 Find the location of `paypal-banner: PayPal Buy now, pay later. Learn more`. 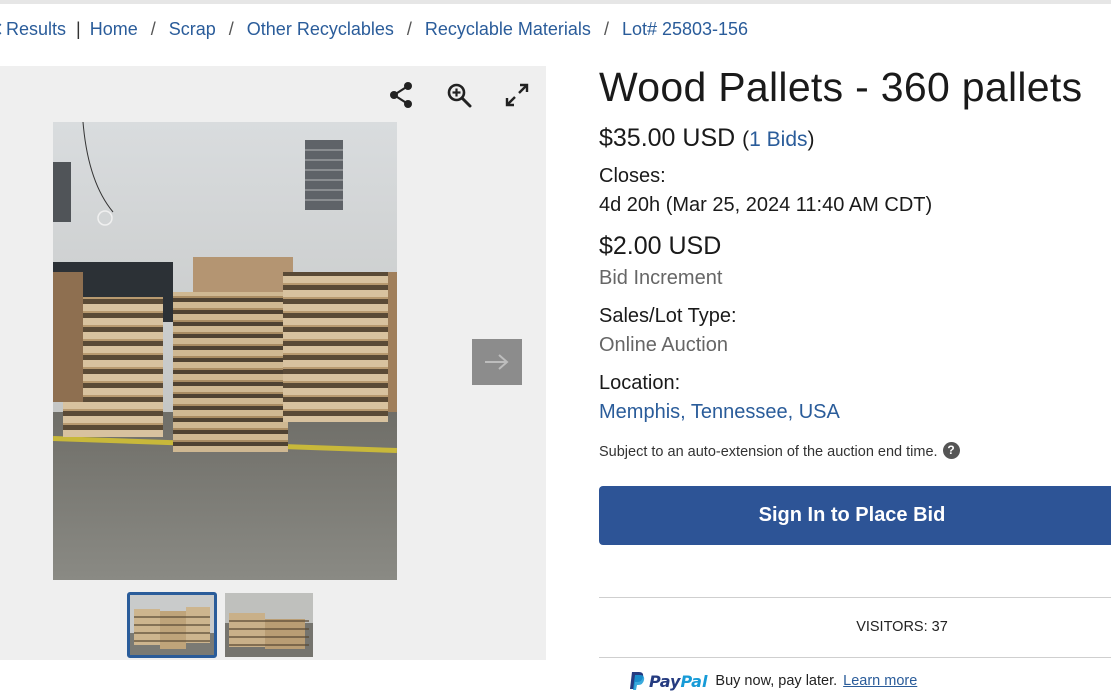

paypal-banner: PayPal Buy now, pay later. Learn more is located at coordinates (773, 681).